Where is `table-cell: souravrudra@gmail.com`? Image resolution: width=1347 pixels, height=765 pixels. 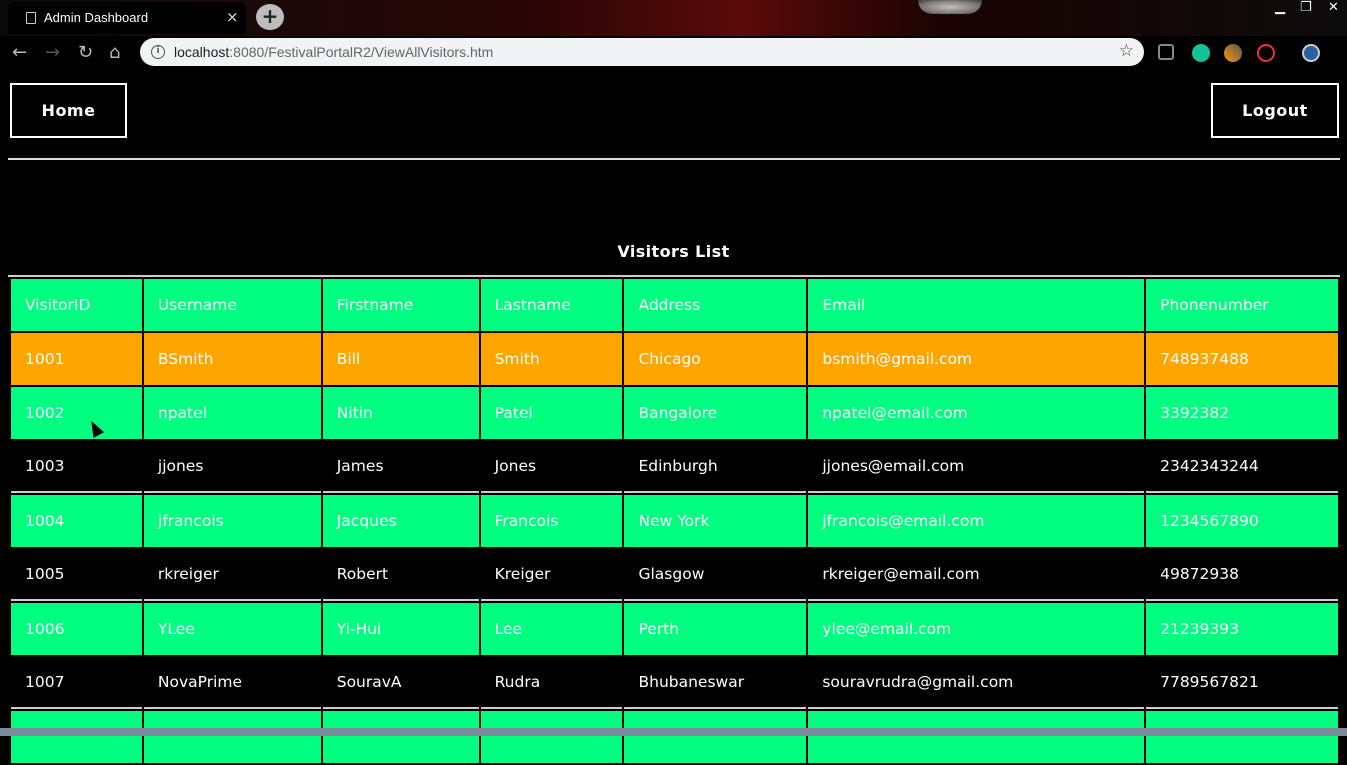
table-cell: souravrudra@gmail.com is located at coordinates (976, 683).